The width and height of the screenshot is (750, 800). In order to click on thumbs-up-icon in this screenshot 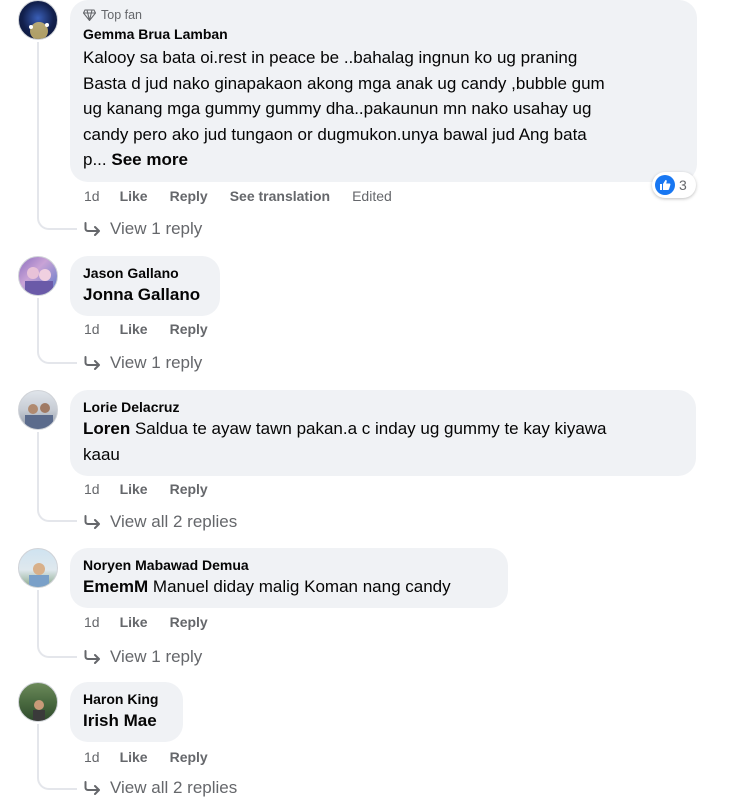, I will do `click(665, 185)`.